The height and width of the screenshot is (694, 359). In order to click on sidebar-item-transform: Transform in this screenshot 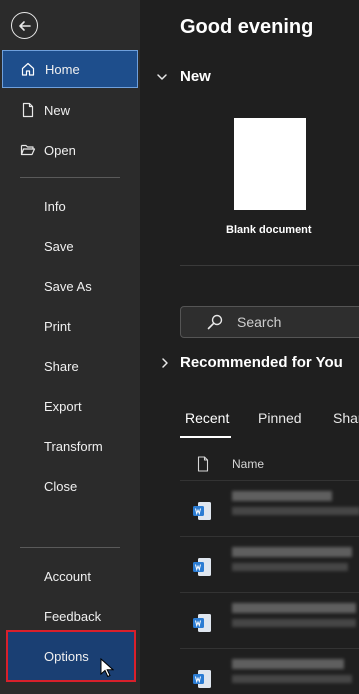, I will do `click(70, 446)`.